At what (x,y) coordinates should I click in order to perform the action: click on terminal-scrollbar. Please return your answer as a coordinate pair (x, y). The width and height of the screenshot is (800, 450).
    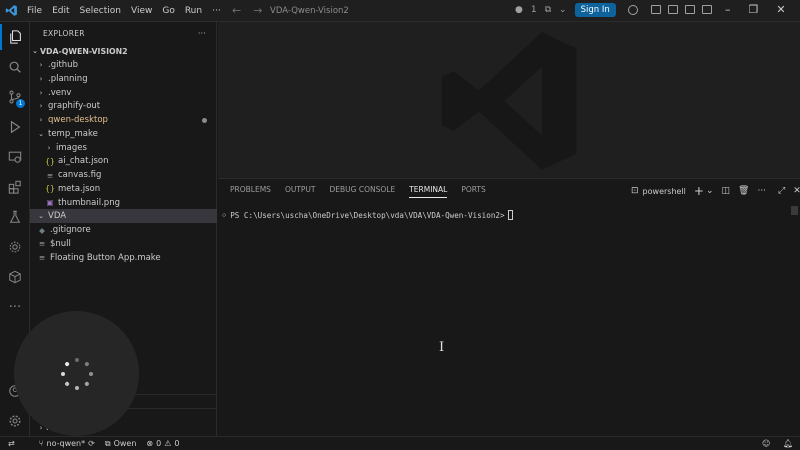
    Looking at the image, I should click on (794, 210).